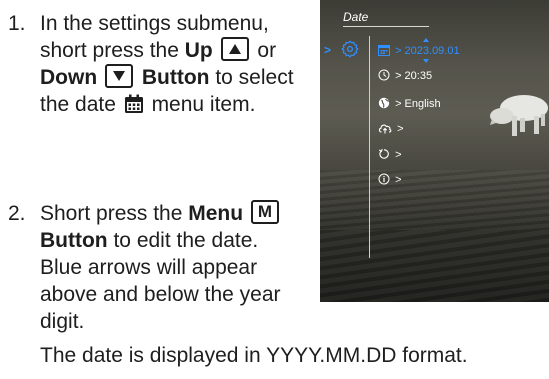  I want to click on menu-label: Menu, so click(216, 213).